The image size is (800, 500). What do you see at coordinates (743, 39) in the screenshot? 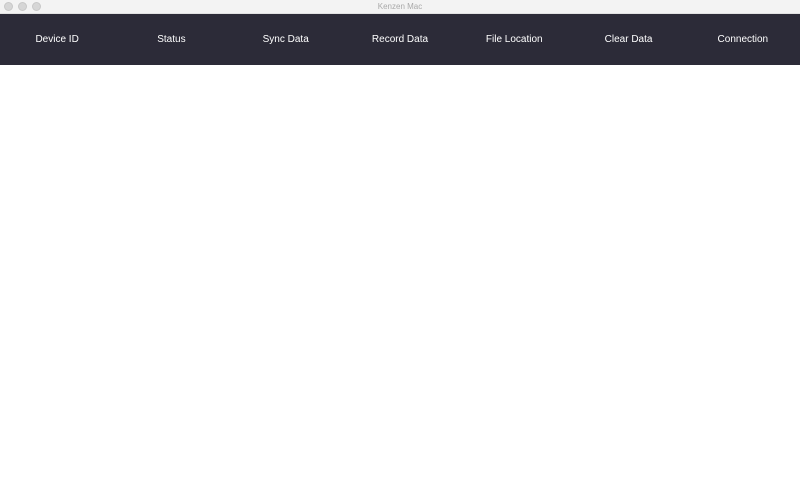
I see `column-header-connection: Connection` at bounding box center [743, 39].